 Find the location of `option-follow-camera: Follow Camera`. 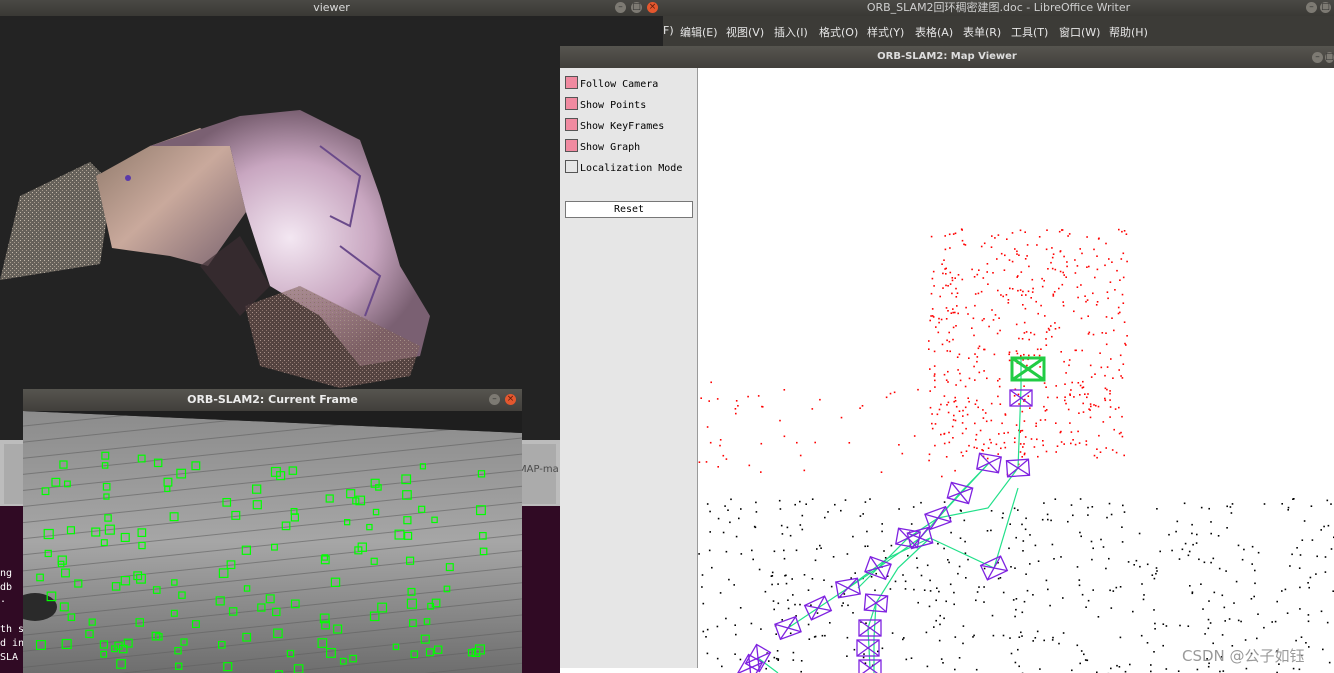

option-follow-camera: Follow Camera is located at coordinates (611, 84).